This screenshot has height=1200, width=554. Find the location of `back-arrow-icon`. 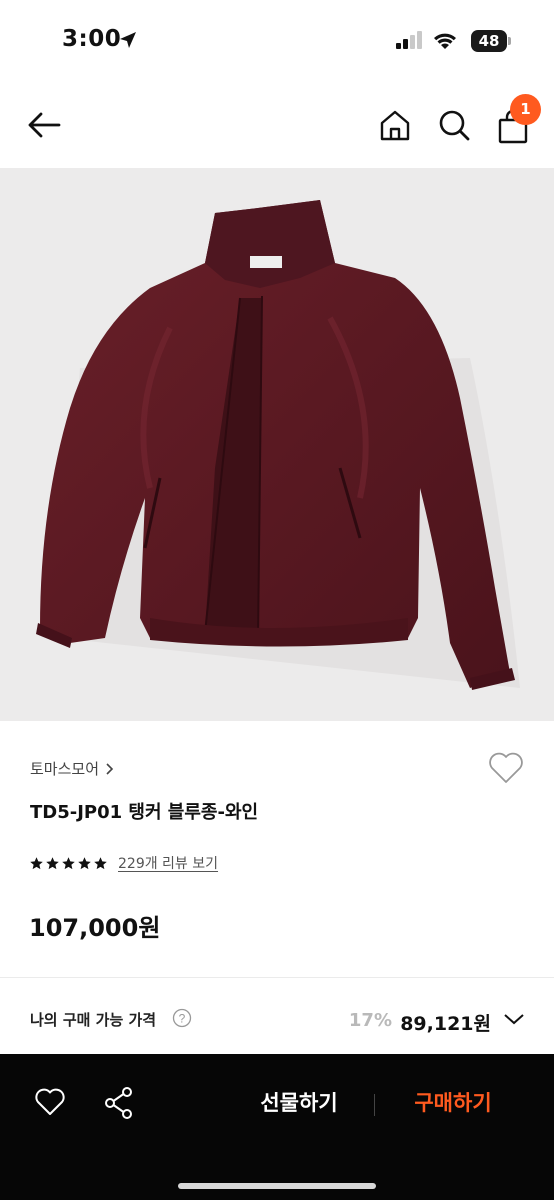

back-arrow-icon is located at coordinates (44, 125).